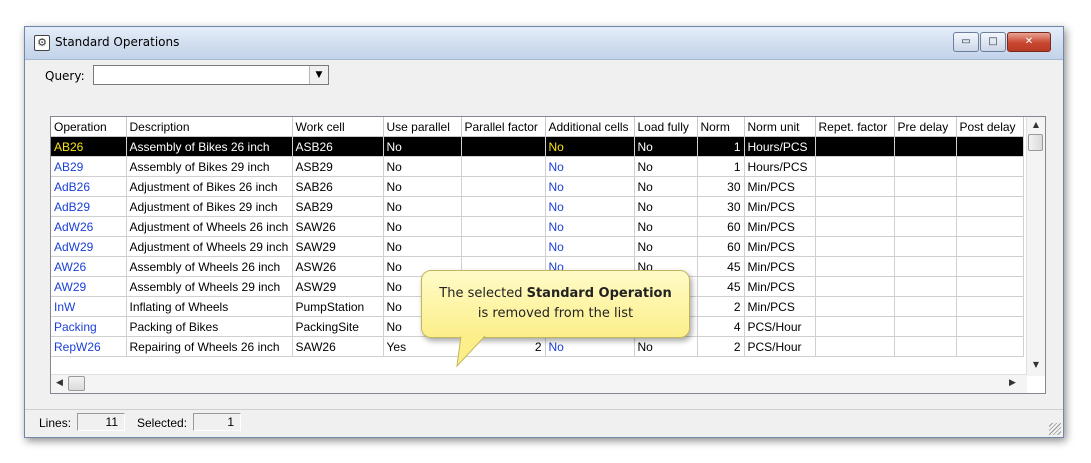  Describe the element at coordinates (966, 42) in the screenshot. I see `minimize-button: ▭` at that location.